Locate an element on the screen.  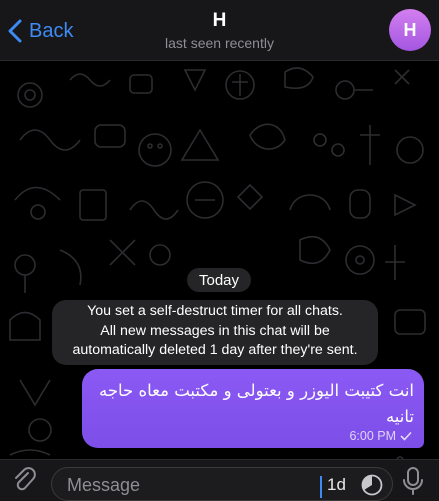
contact-name: H is located at coordinates (219, 20).